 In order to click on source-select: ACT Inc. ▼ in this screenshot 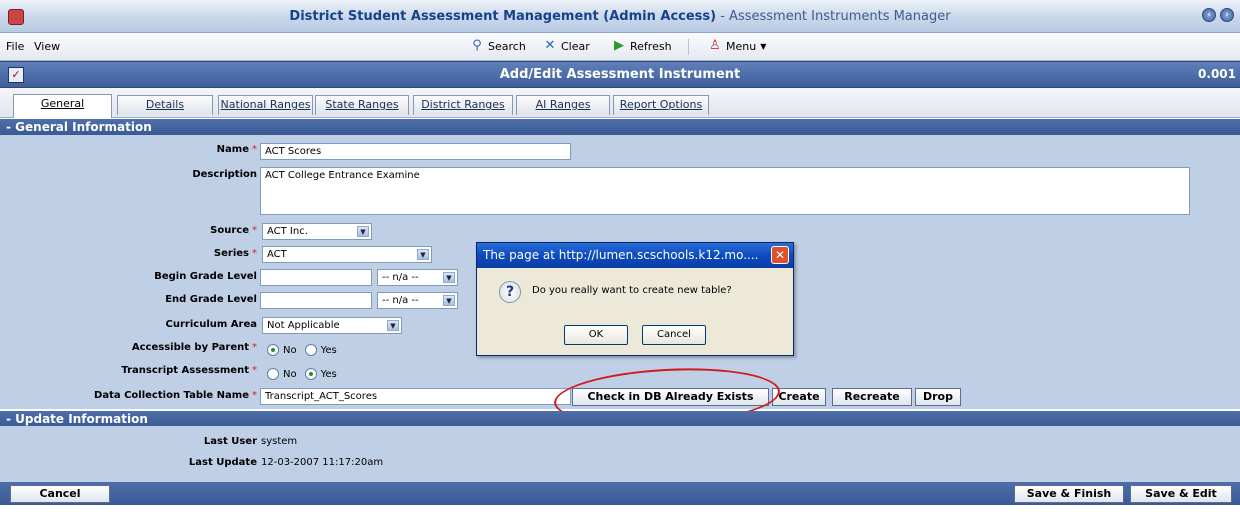, I will do `click(317, 231)`.